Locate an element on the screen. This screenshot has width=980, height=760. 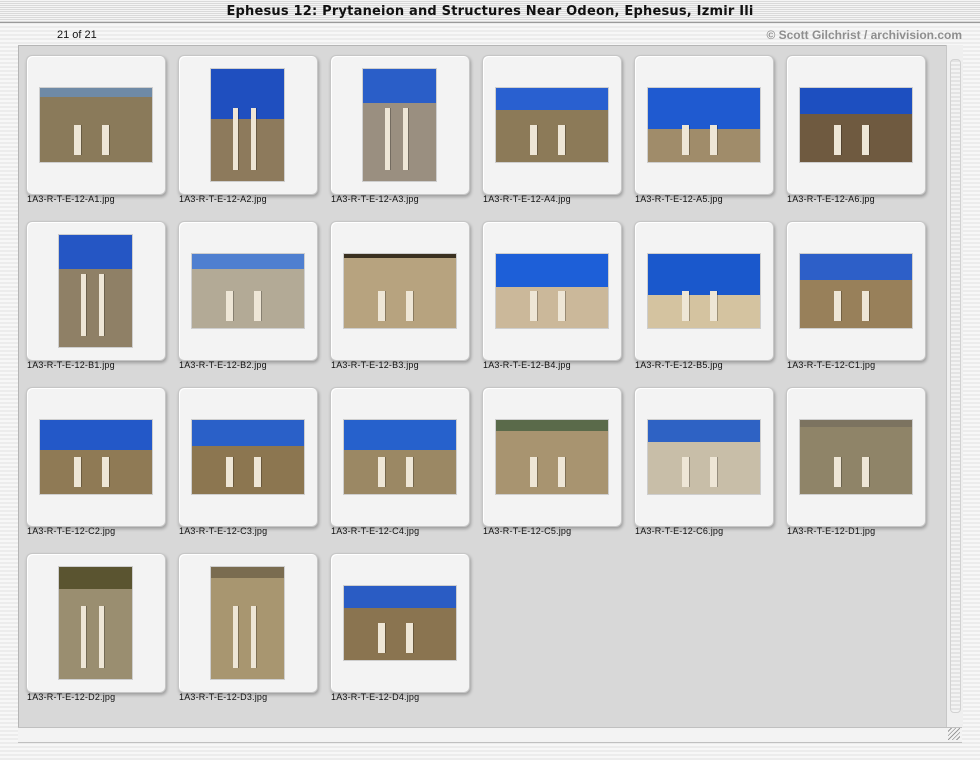
thumbnail-item: 1A3-R-T-E-12-C6.jpg is located at coordinates (700, 461).